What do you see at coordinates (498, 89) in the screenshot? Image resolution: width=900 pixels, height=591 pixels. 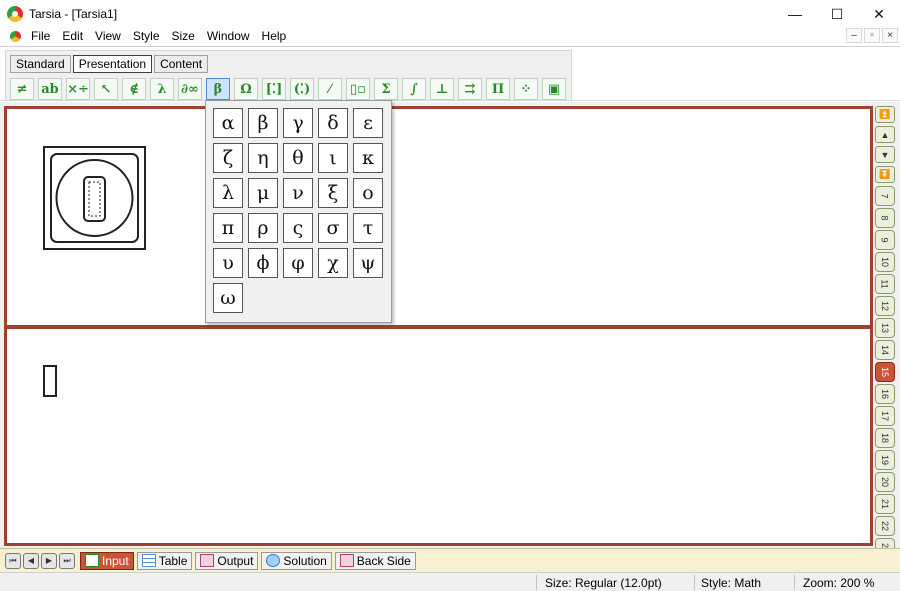 I see `product-button: Π` at bounding box center [498, 89].